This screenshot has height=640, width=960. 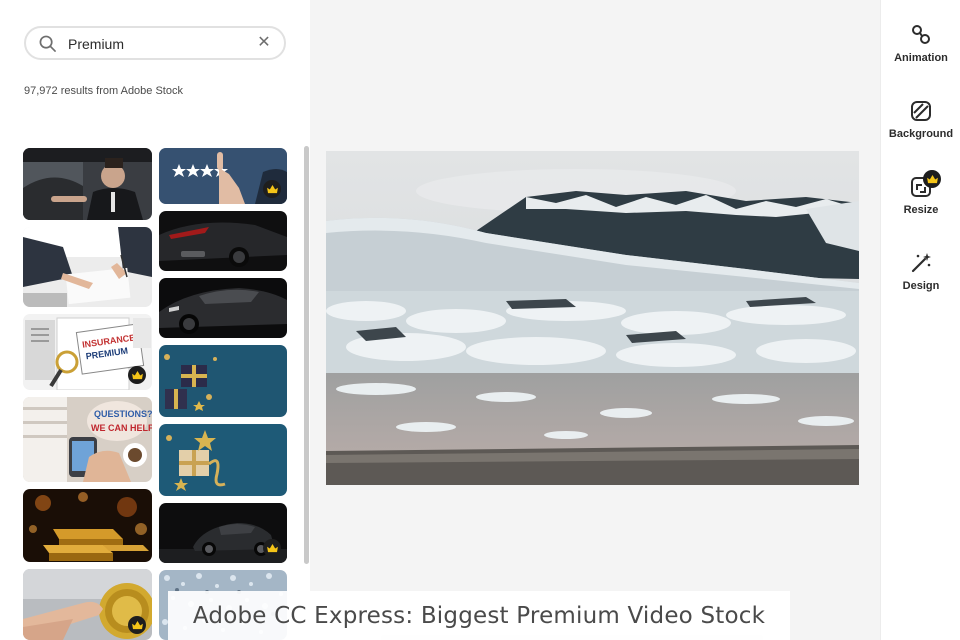 I want to click on design-wand-icon, so click(x=921, y=263).